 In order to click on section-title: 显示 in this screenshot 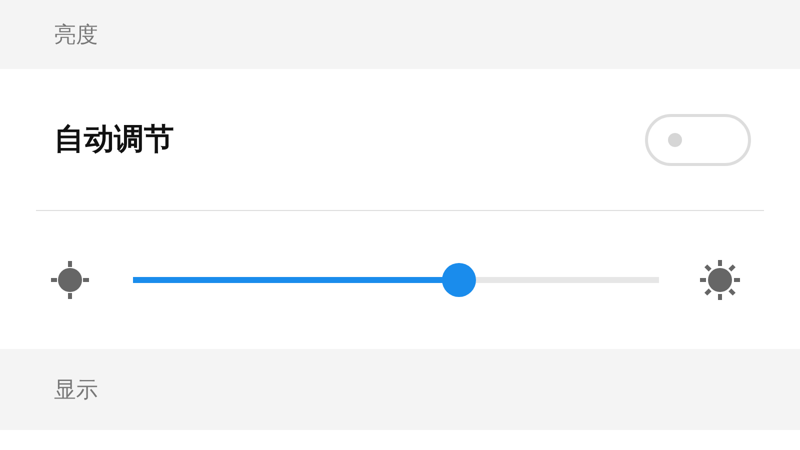, I will do `click(76, 390)`.